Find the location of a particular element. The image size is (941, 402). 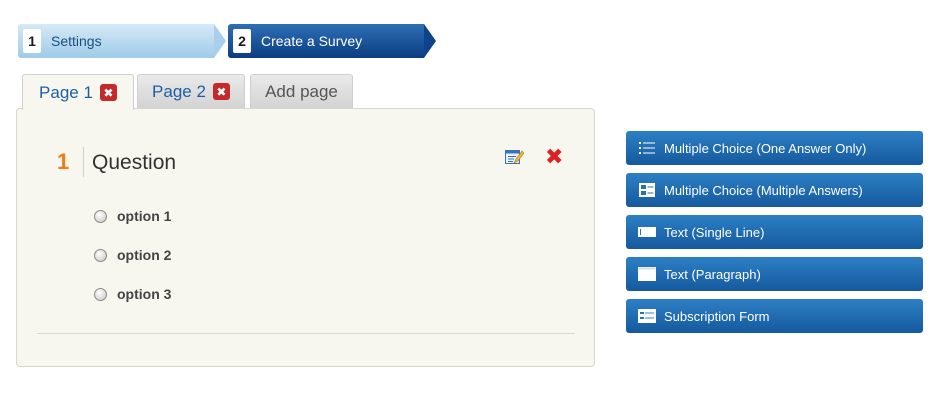

tab-label: Page 1 is located at coordinates (66, 92).